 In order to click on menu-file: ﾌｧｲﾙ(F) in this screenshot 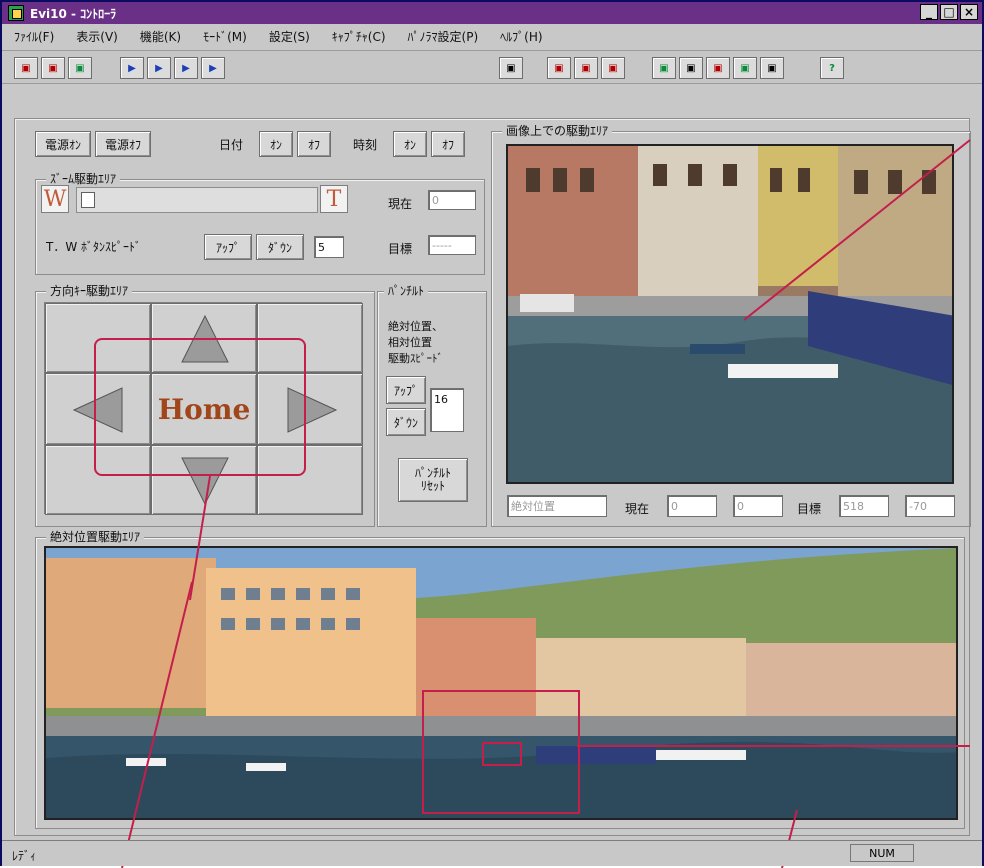, I will do `click(34, 36)`.